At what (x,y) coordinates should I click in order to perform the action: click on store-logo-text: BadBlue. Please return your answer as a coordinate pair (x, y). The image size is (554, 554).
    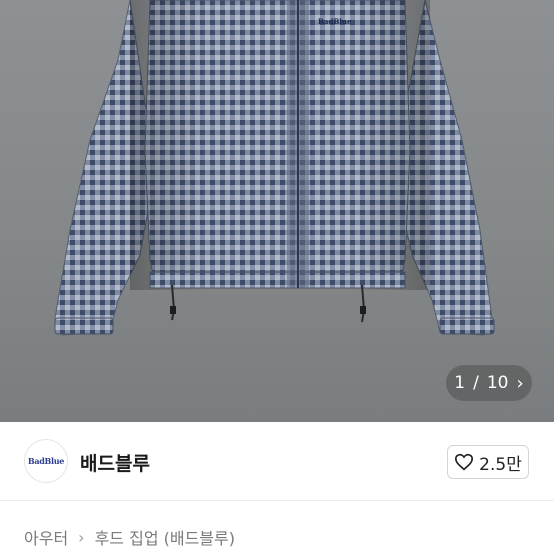
    Looking at the image, I should click on (46, 461).